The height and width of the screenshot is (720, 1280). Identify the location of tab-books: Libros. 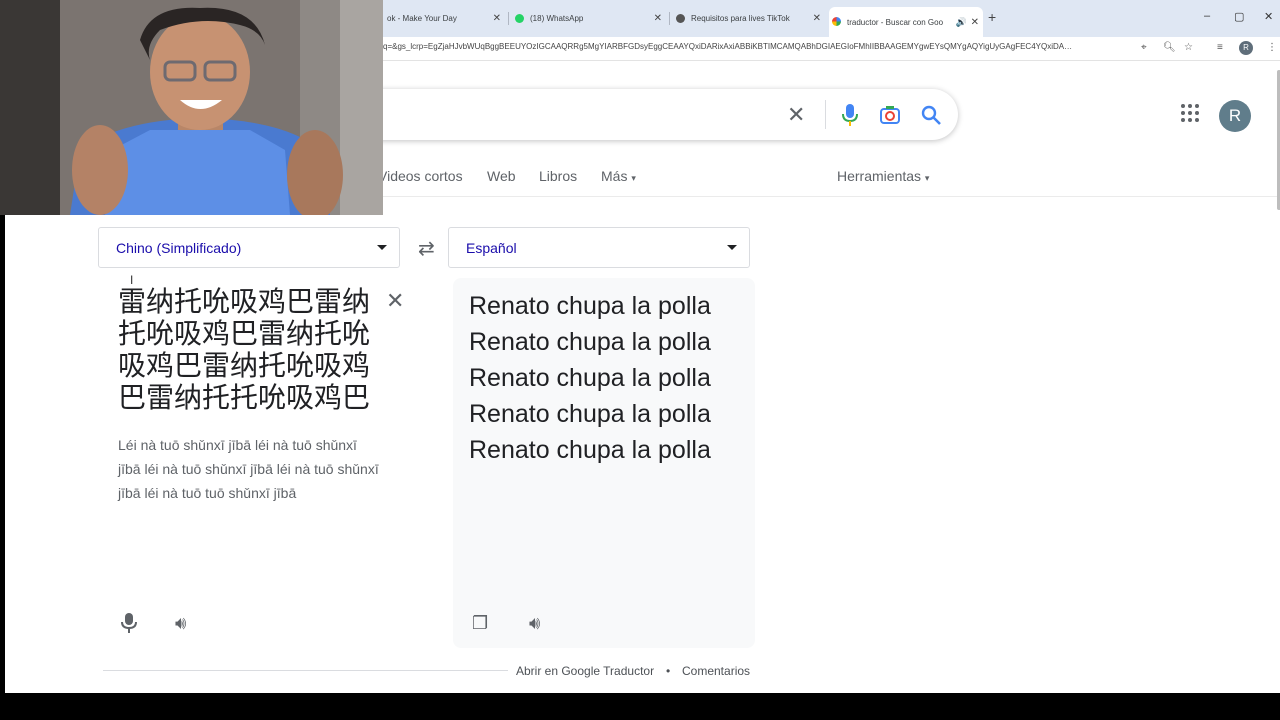
(558, 176).